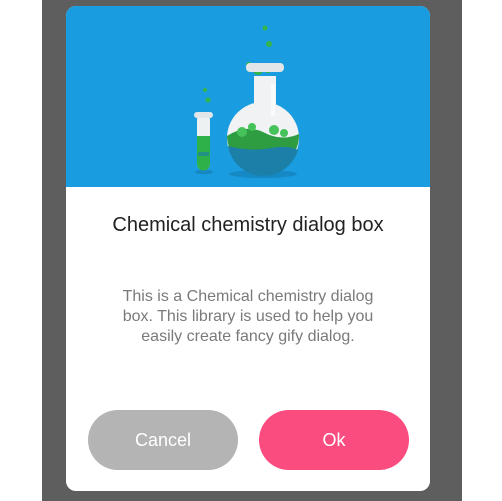 Image resolution: width=502 pixels, height=501 pixels. What do you see at coordinates (247, 101) in the screenshot?
I see `chemistry-flask-icon` at bounding box center [247, 101].